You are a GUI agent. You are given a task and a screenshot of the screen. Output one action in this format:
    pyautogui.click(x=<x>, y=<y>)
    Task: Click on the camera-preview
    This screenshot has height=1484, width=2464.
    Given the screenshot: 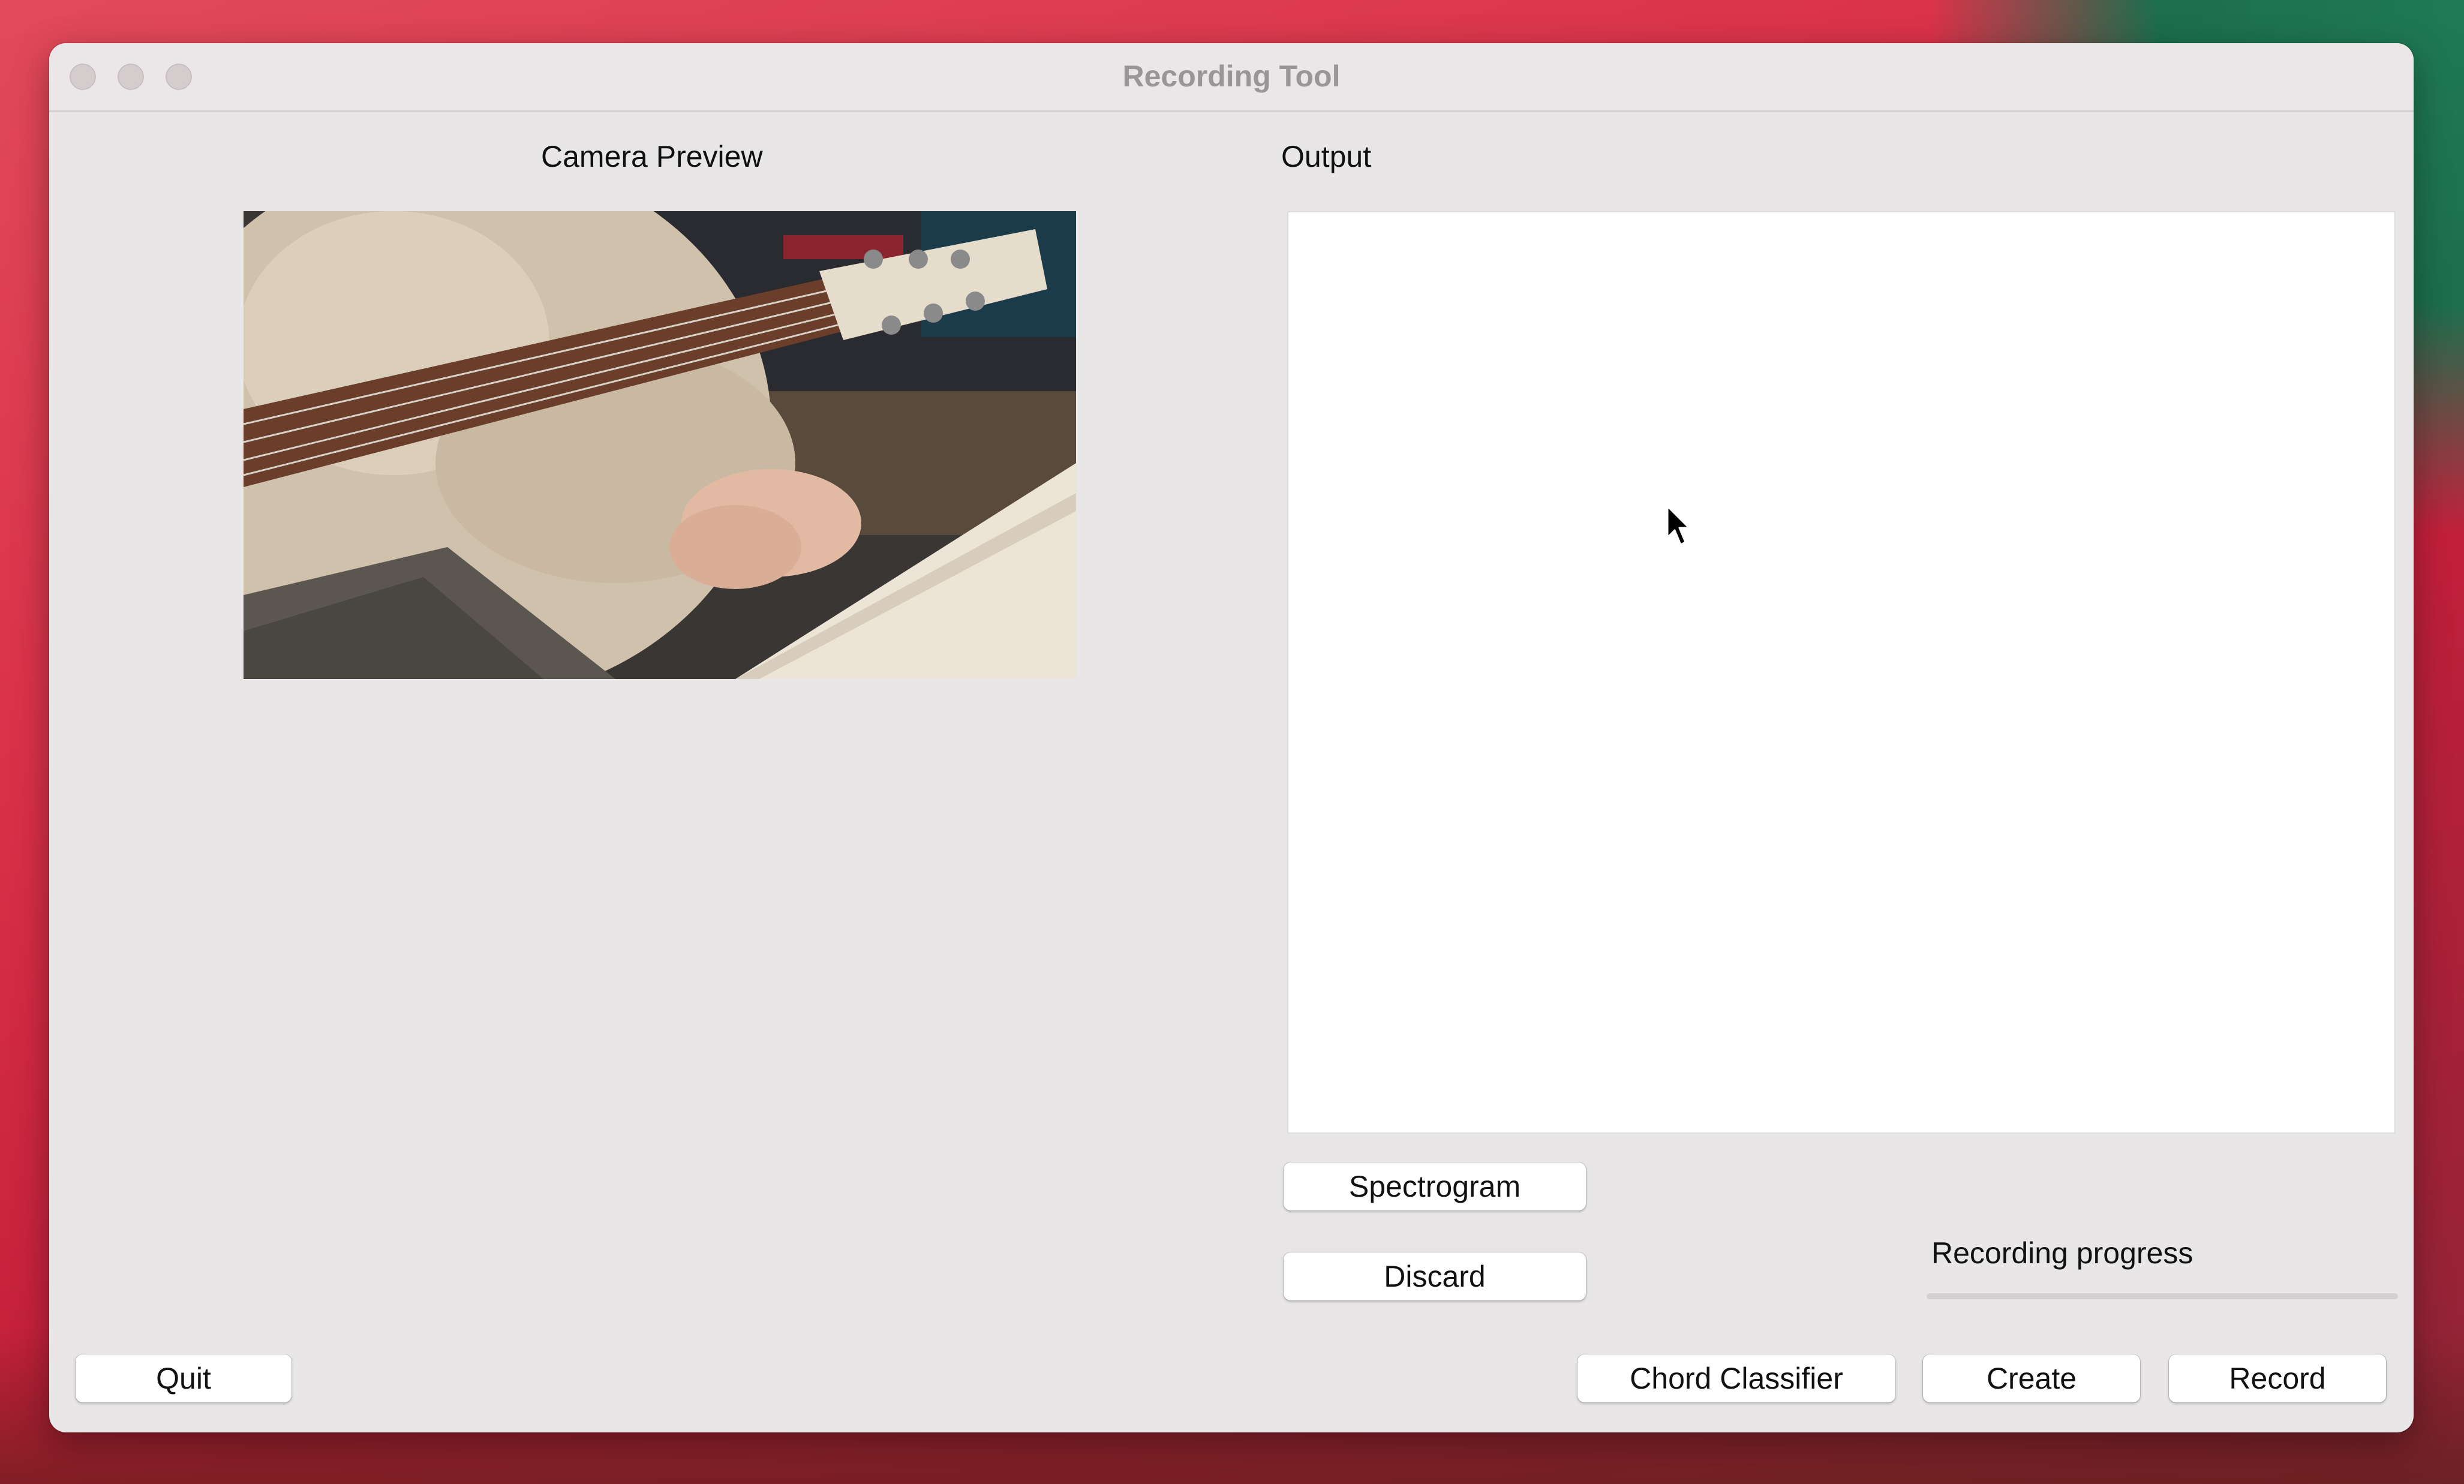 What is the action you would take?
    pyautogui.click(x=660, y=445)
    